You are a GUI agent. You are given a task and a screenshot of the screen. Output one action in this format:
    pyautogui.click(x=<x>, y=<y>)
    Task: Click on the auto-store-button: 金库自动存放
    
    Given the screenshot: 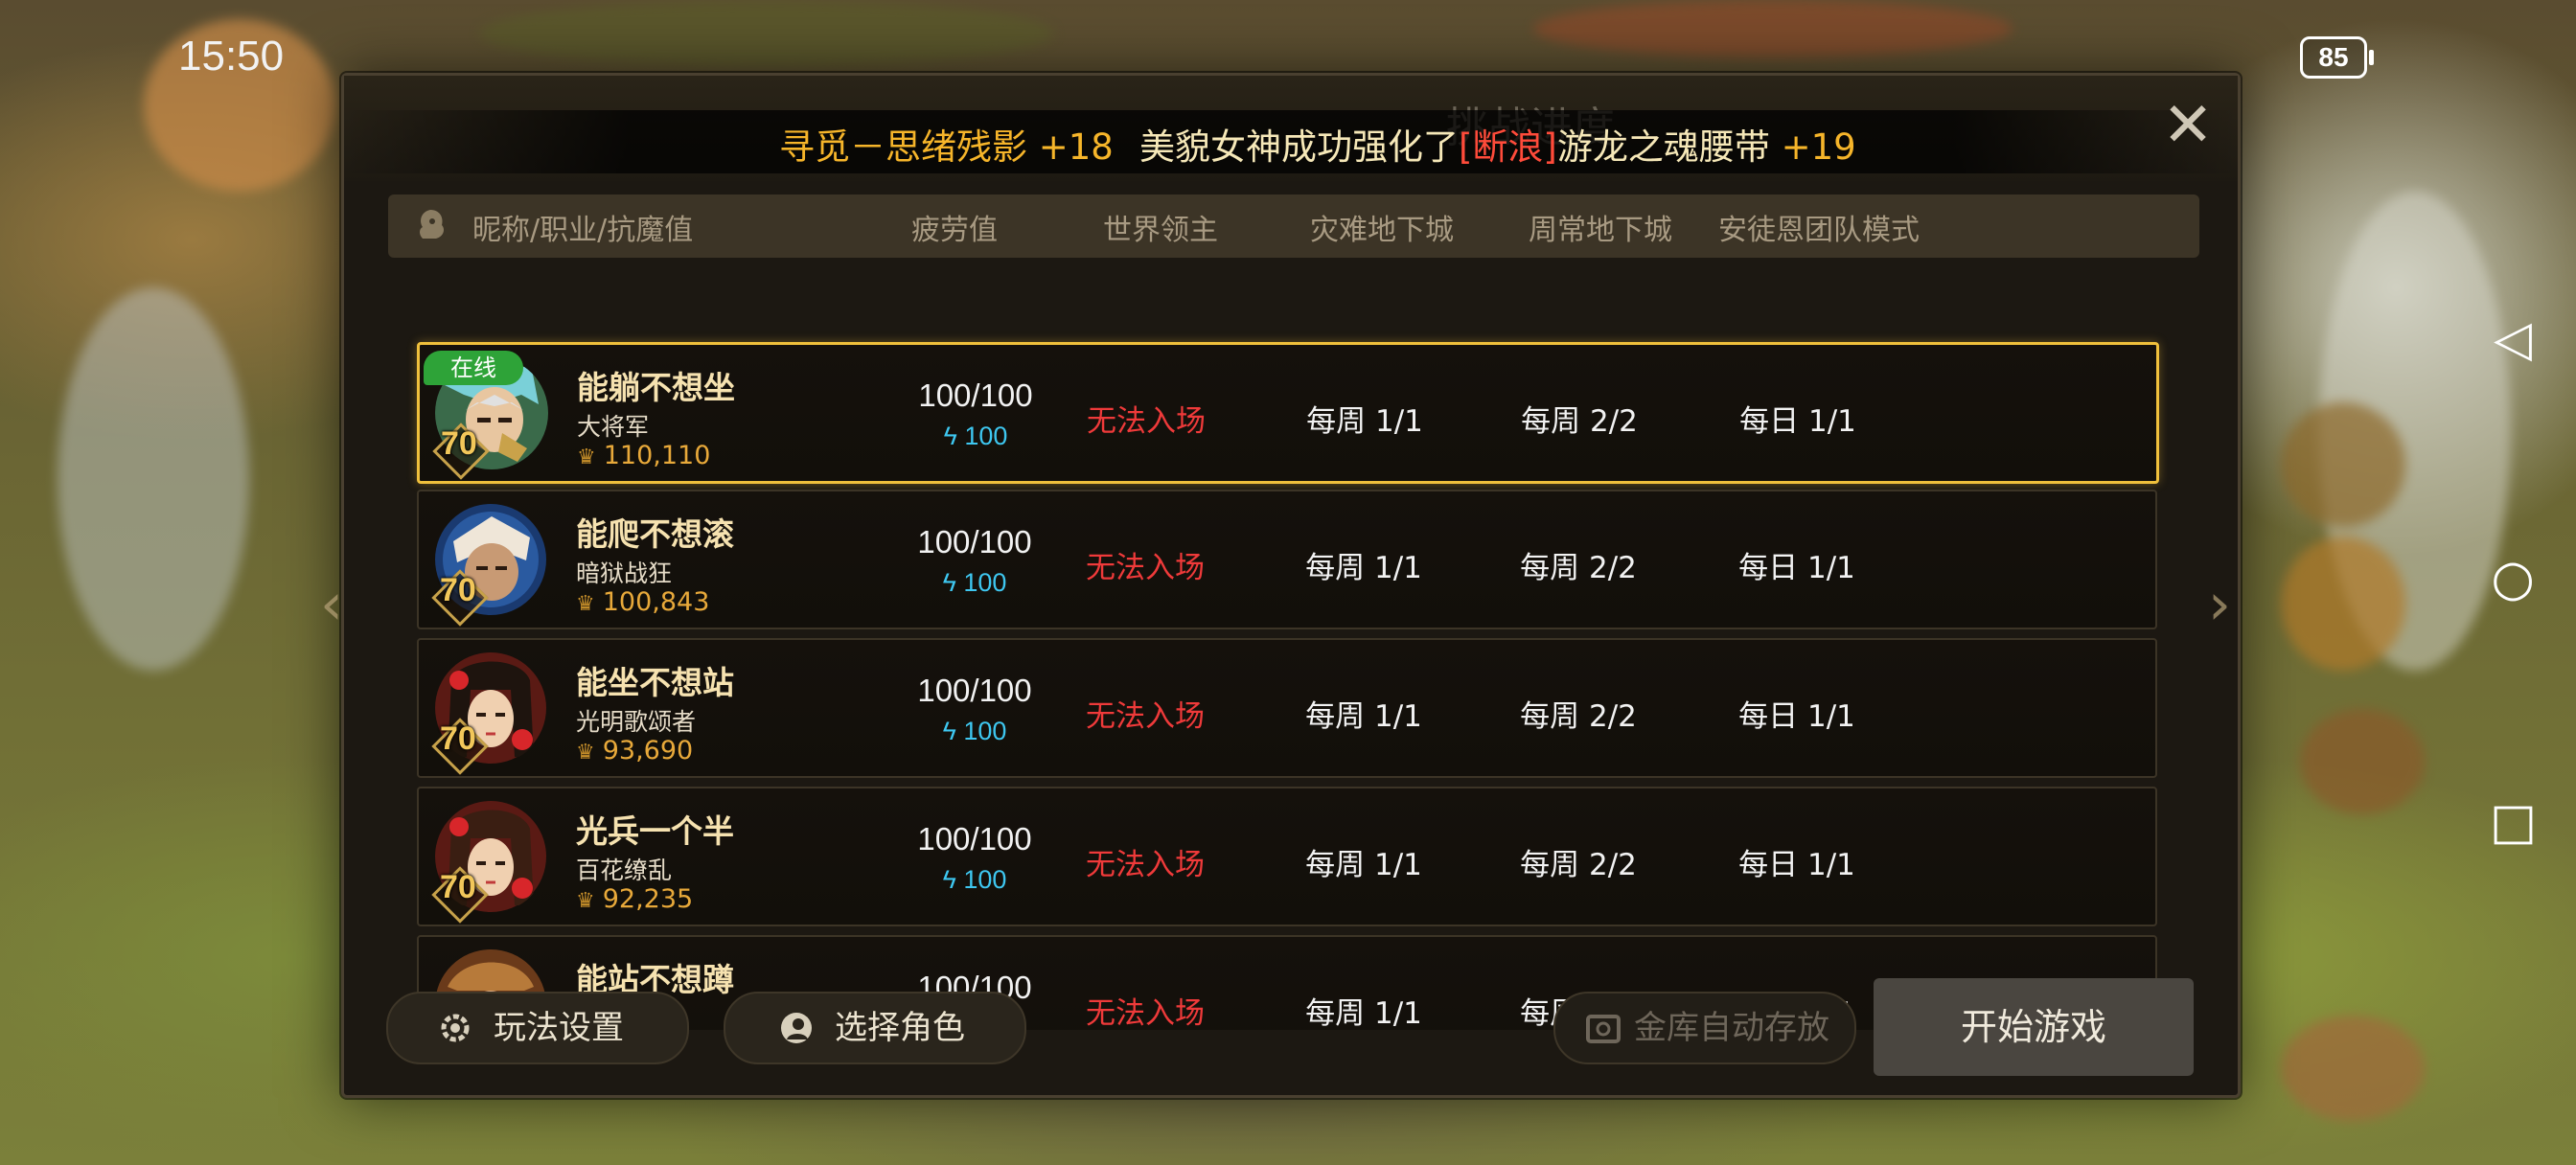 What is the action you would take?
    pyautogui.click(x=1704, y=1028)
    